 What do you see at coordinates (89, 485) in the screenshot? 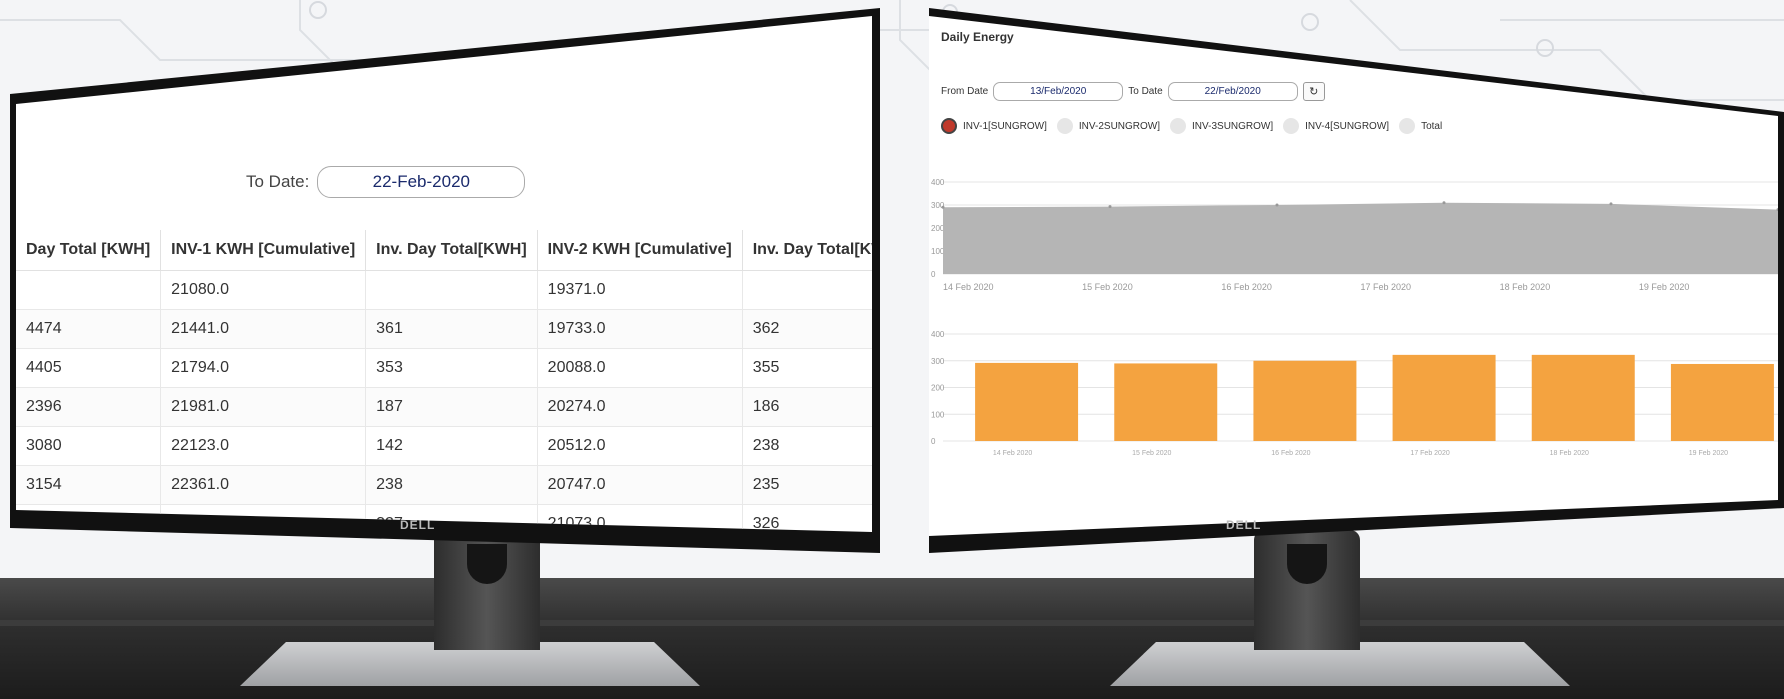
I see `table-cell: 3154` at bounding box center [89, 485].